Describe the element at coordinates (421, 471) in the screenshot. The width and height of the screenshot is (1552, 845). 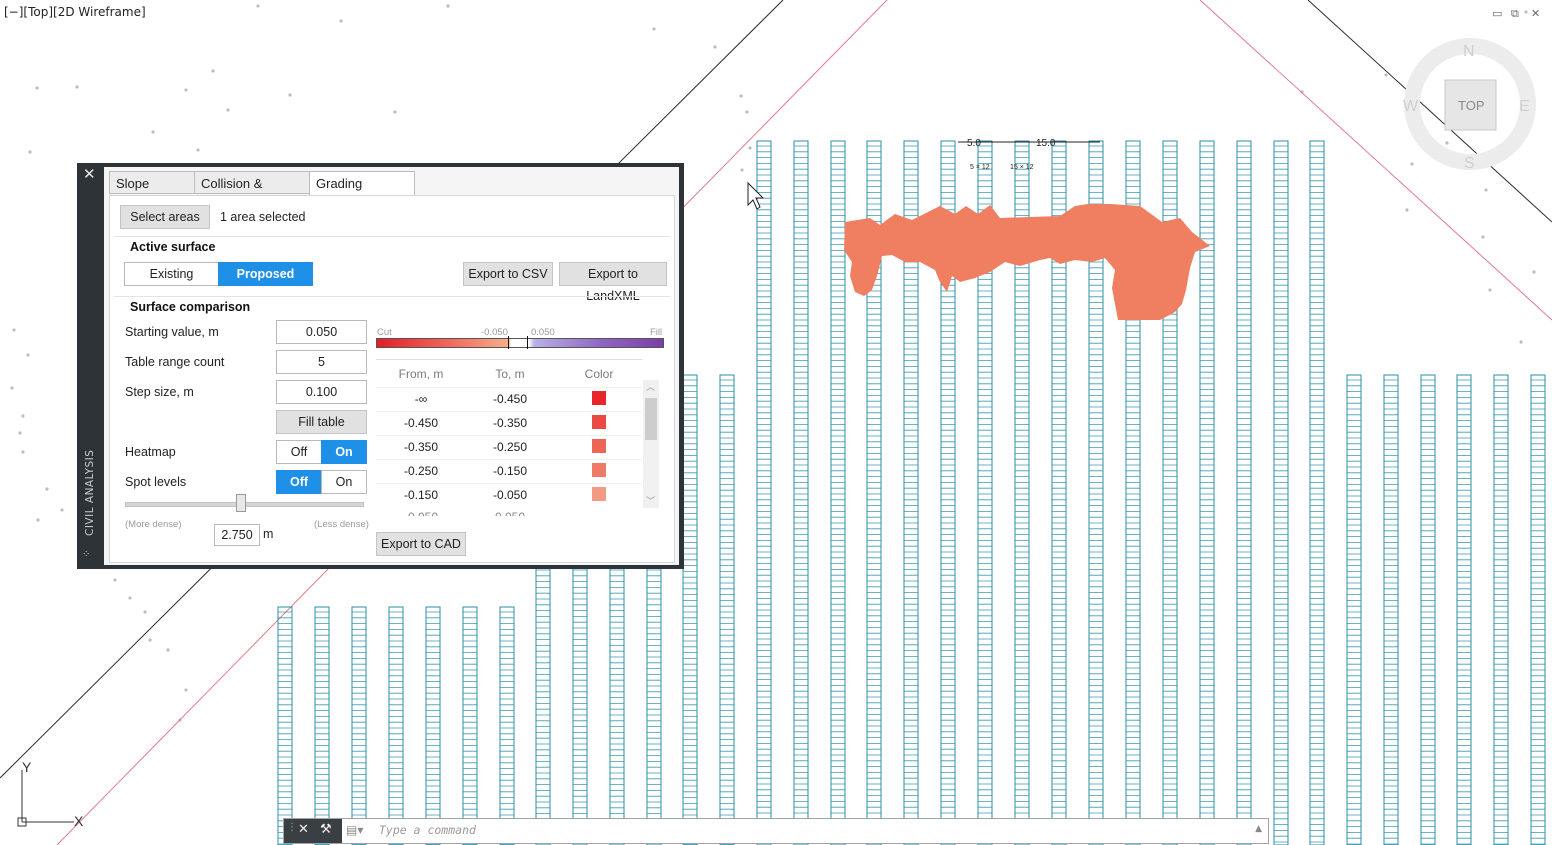
I see `table-cell-from: -0.250` at that location.